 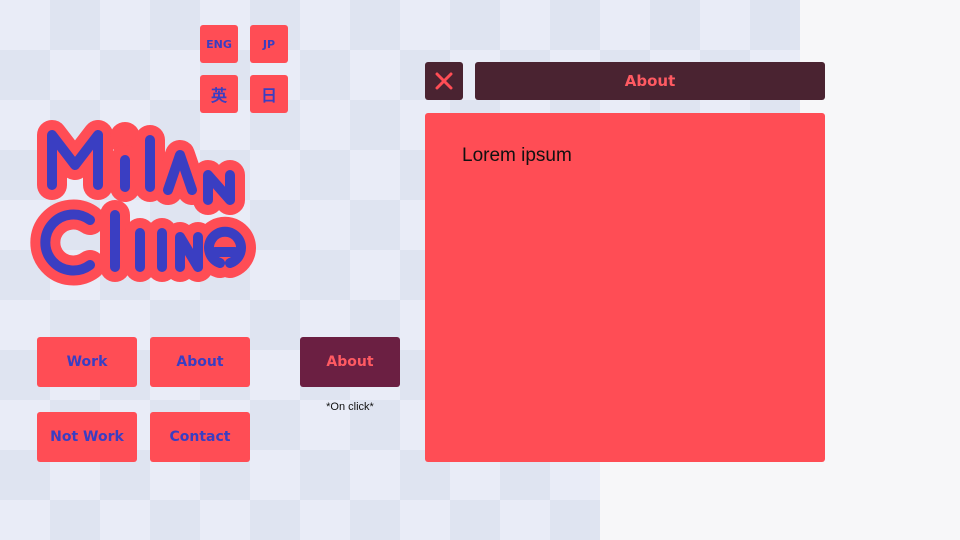 I want to click on nav-contact-button: Contact, so click(x=200, y=437).